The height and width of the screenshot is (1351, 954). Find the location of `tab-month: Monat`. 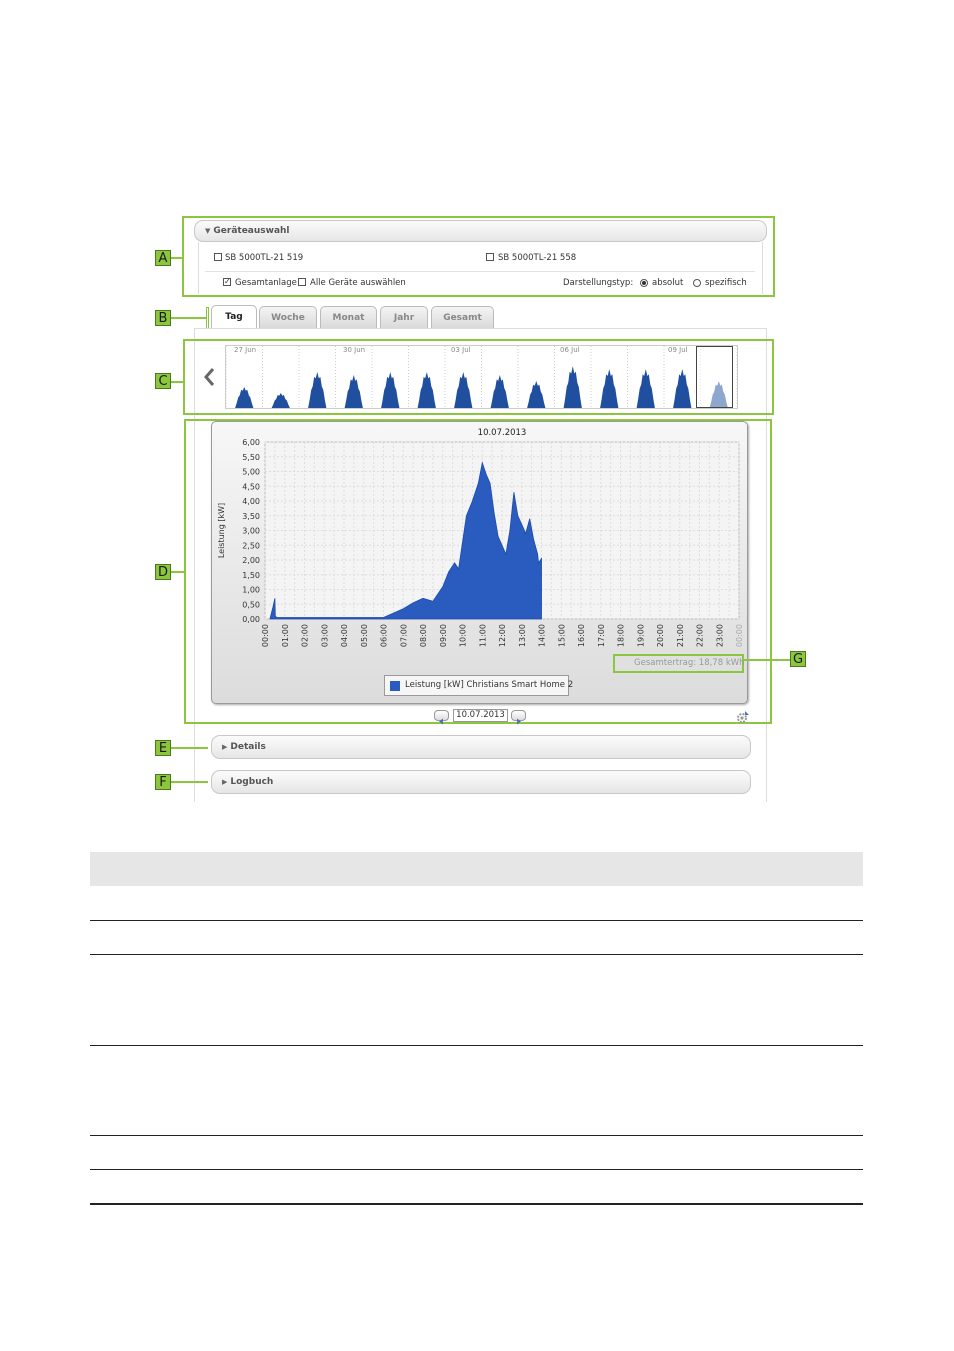

tab-month: Monat is located at coordinates (348, 317).